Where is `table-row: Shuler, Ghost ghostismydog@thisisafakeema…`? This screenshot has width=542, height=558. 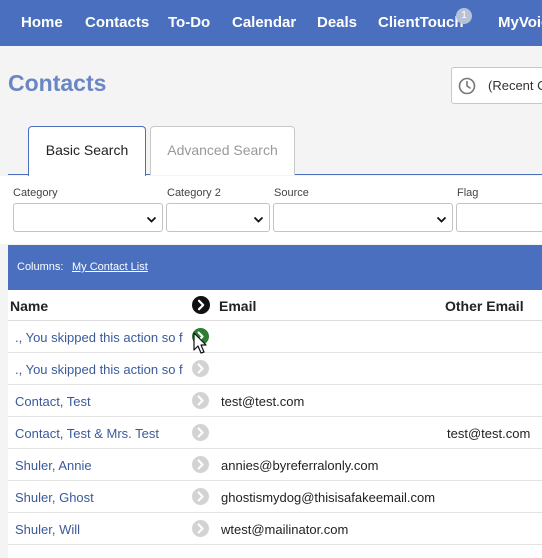
table-row: Shuler, Ghost ghostismydog@thisisafakeema… is located at coordinates (275, 497).